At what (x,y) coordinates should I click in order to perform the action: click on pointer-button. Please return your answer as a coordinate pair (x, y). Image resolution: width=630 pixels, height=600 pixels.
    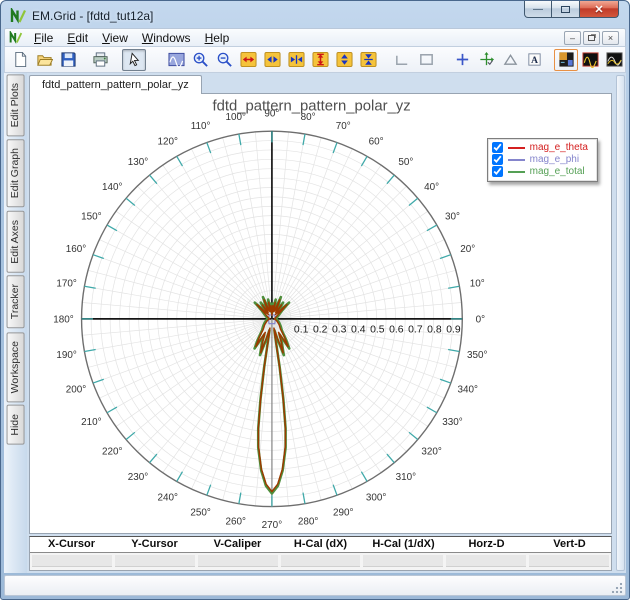
    Looking at the image, I should click on (134, 59).